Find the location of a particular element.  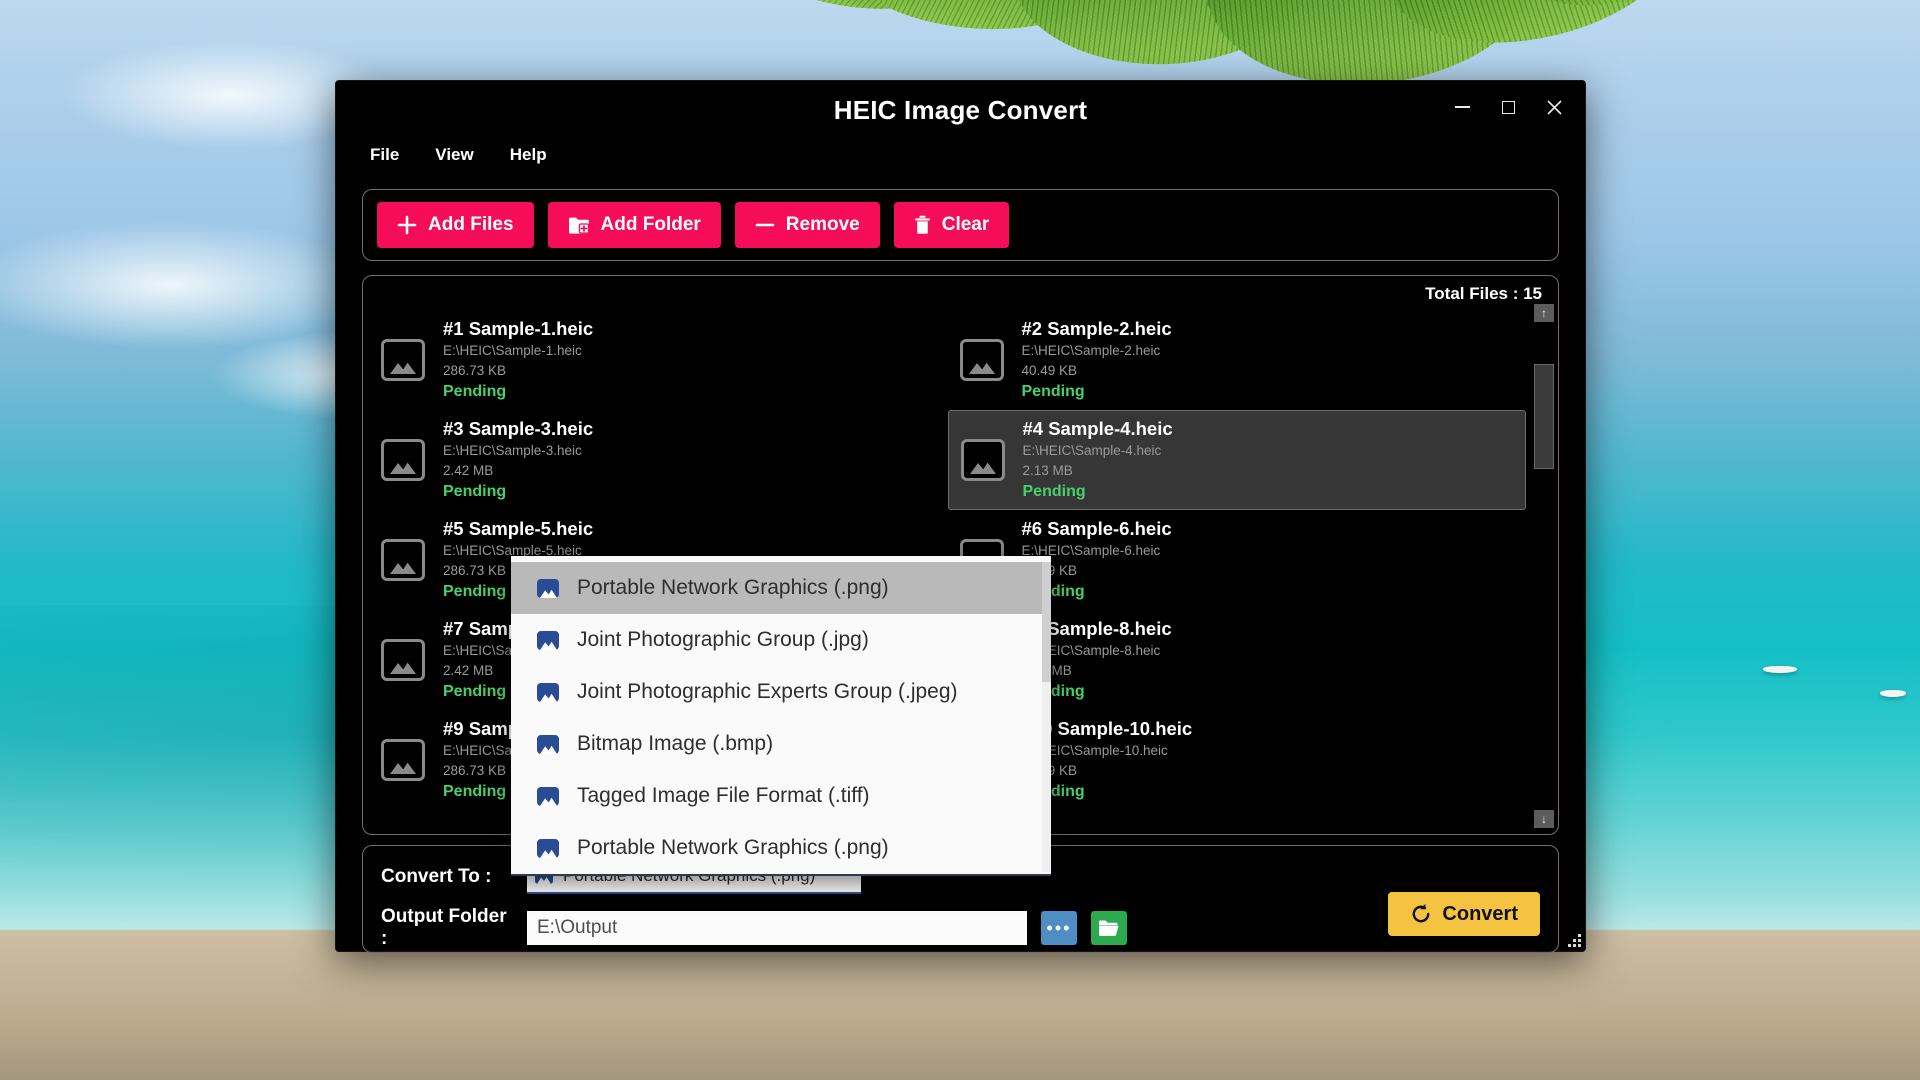

close-icon is located at coordinates (1554, 107).